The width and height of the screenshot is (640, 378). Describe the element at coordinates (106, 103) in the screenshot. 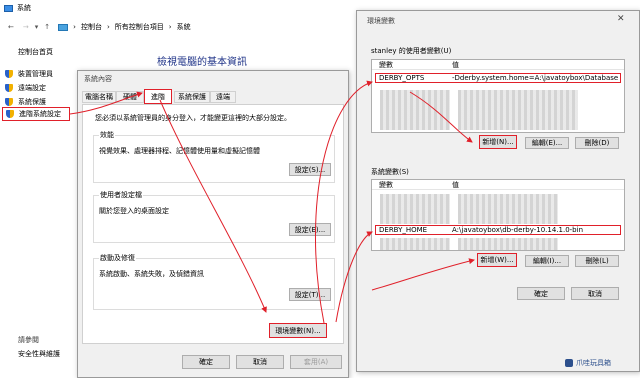

I see `arrow-to-advanced-tab` at that location.